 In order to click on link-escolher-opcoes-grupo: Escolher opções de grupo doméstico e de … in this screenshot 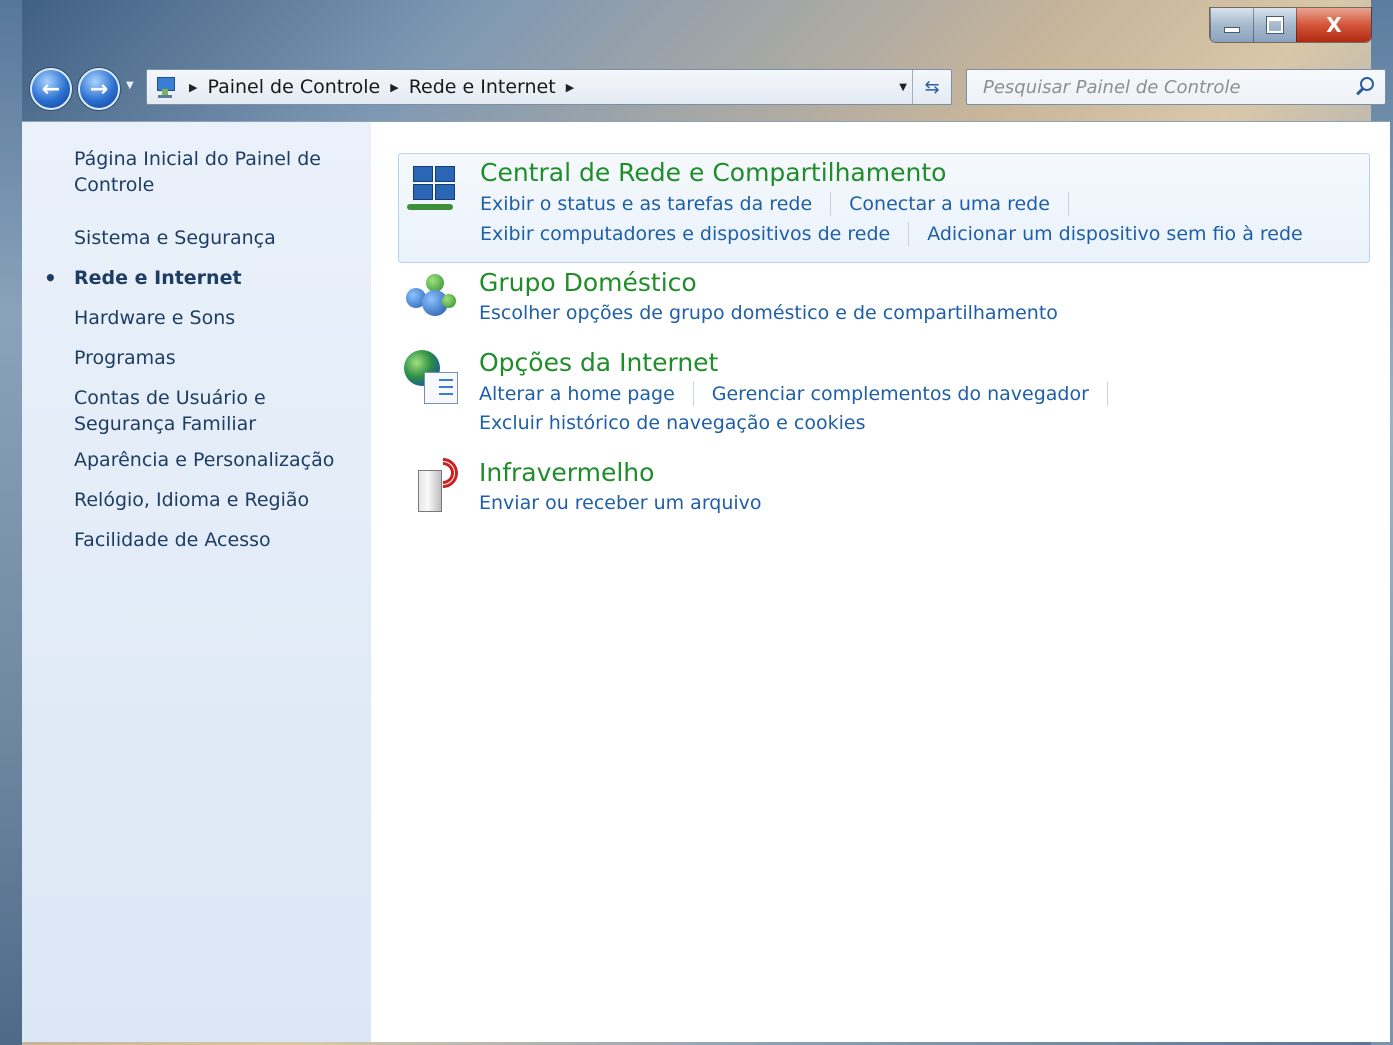, I will do `click(768, 313)`.